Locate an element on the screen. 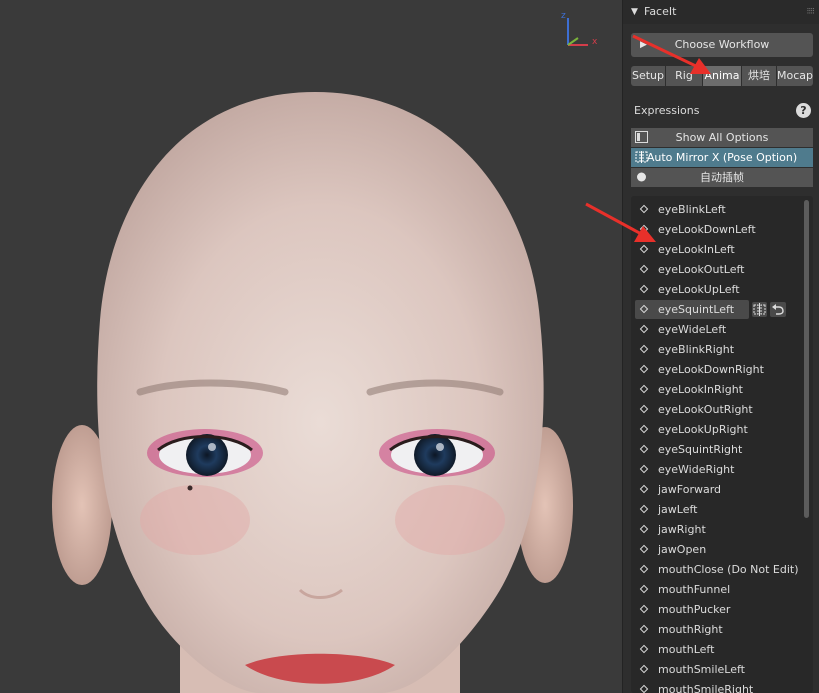 The image size is (819, 693). undo-icon is located at coordinates (778, 309).